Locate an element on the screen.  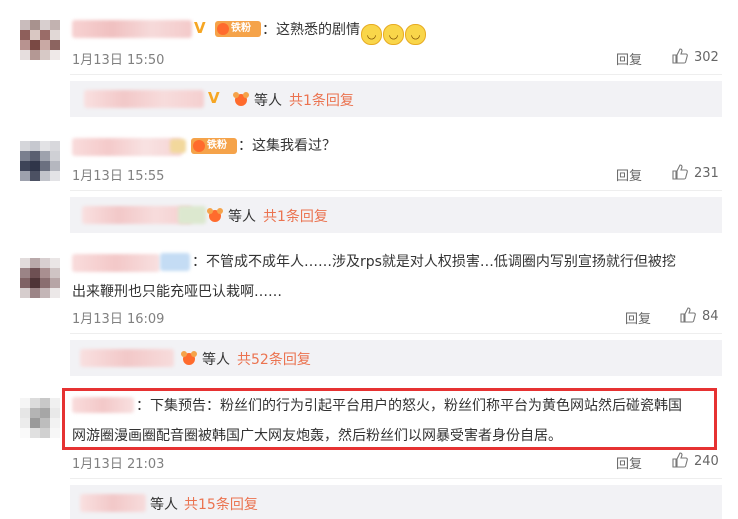
comment-time: 1月13日 15:50 is located at coordinates (118, 60).